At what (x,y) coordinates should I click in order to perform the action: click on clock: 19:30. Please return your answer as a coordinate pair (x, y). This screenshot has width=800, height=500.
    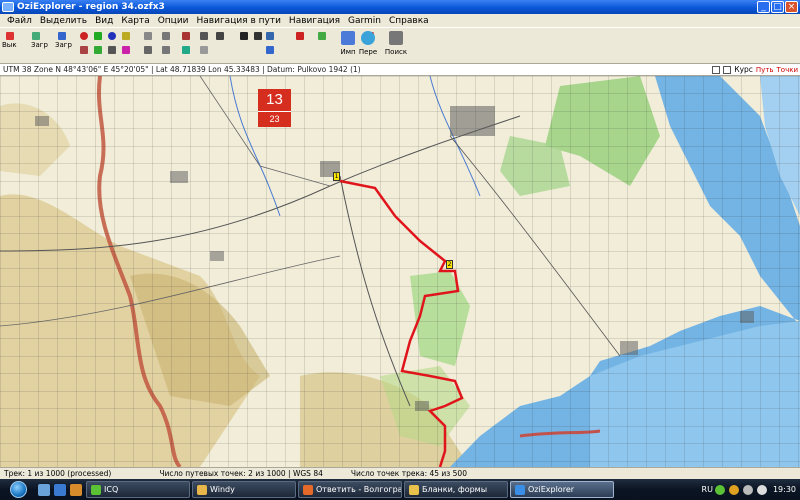
    Looking at the image, I should click on (784, 489).